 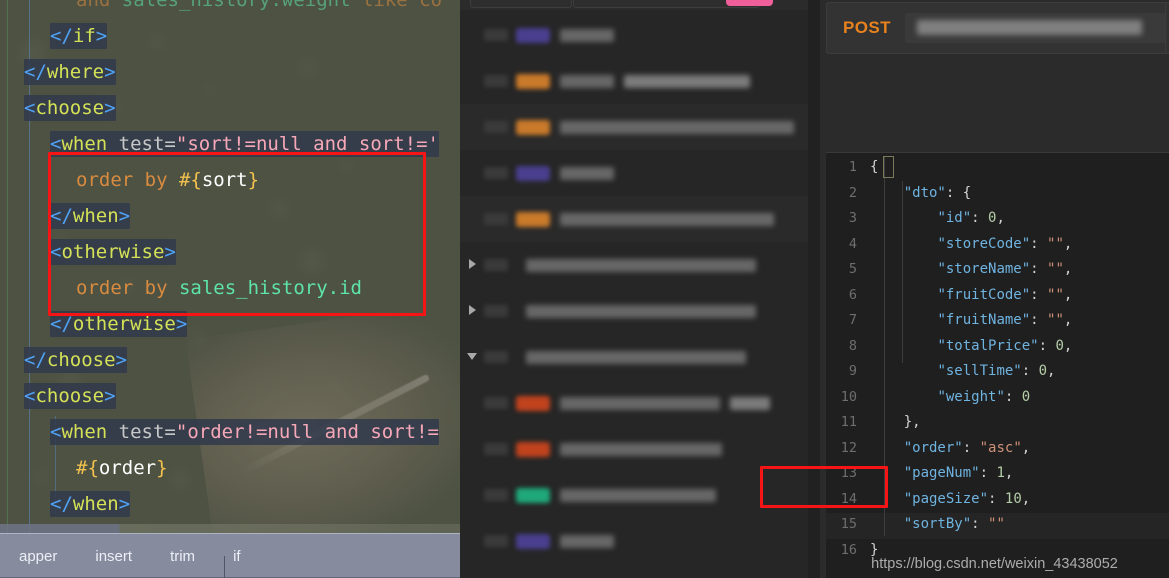 I want to click on code-line: </where>, so click(x=70, y=72).